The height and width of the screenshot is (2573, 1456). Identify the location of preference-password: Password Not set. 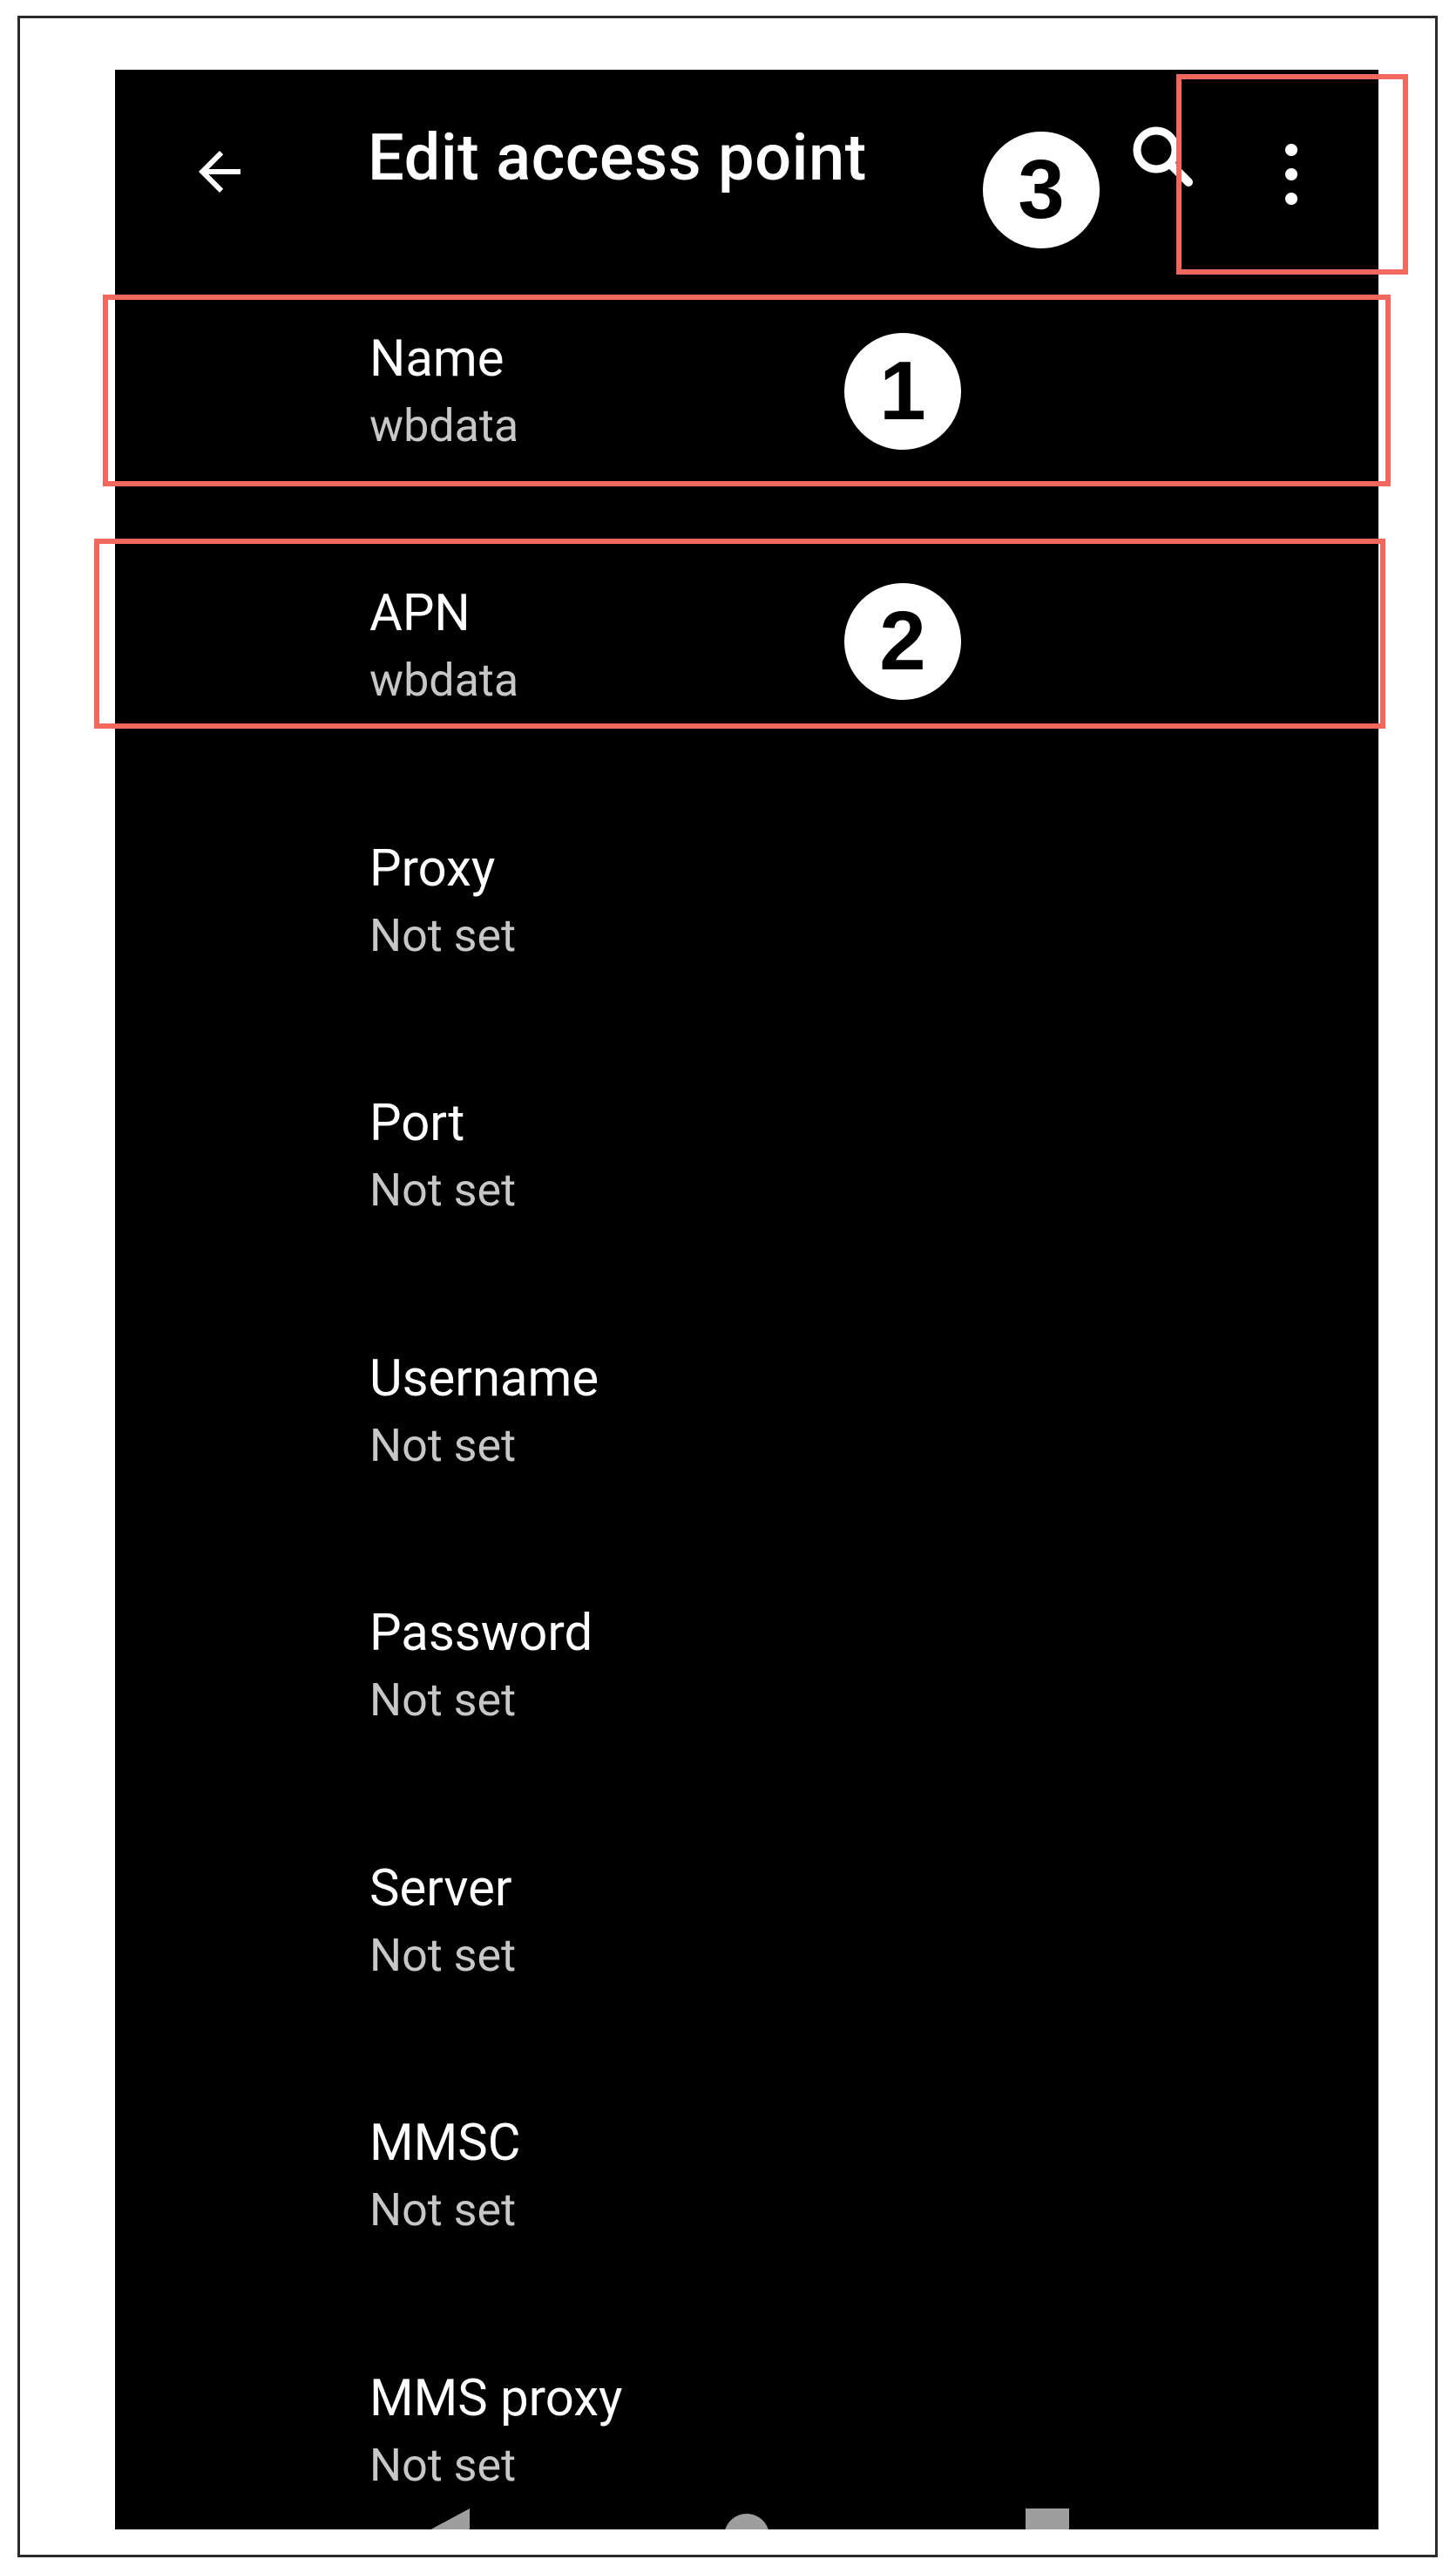
(746, 1666).